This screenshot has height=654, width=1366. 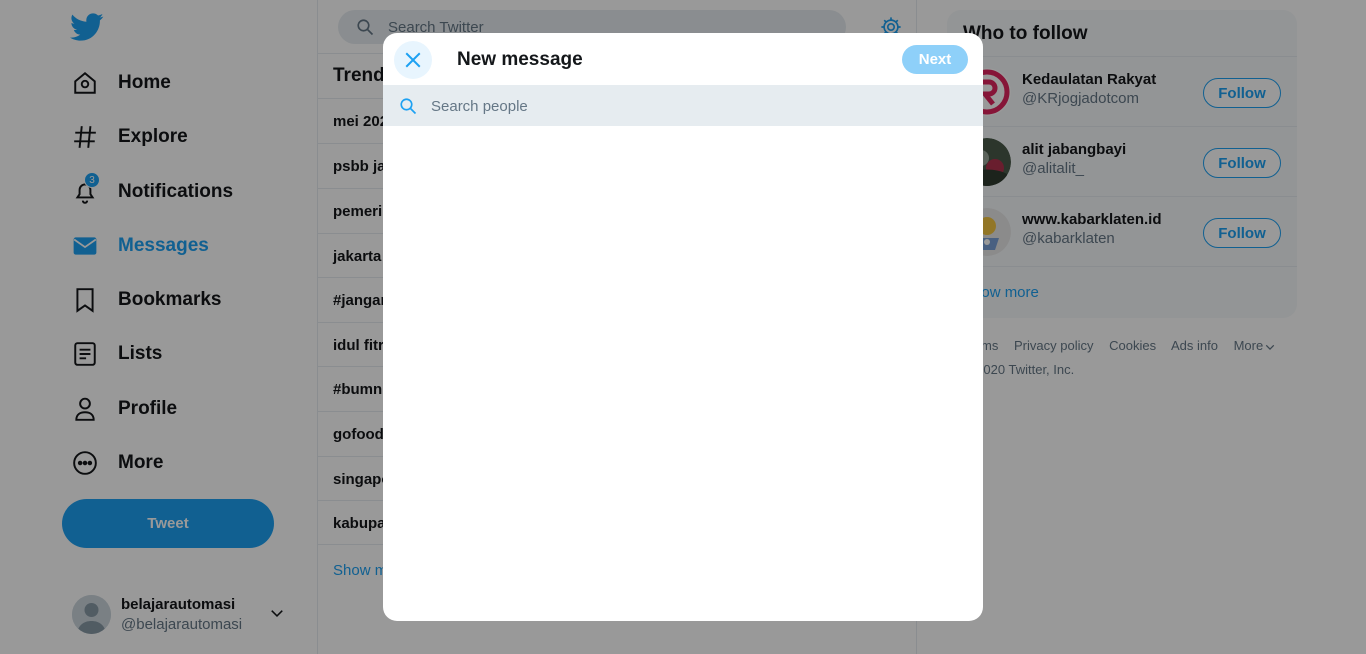 I want to click on search-icon, so click(x=408, y=106).